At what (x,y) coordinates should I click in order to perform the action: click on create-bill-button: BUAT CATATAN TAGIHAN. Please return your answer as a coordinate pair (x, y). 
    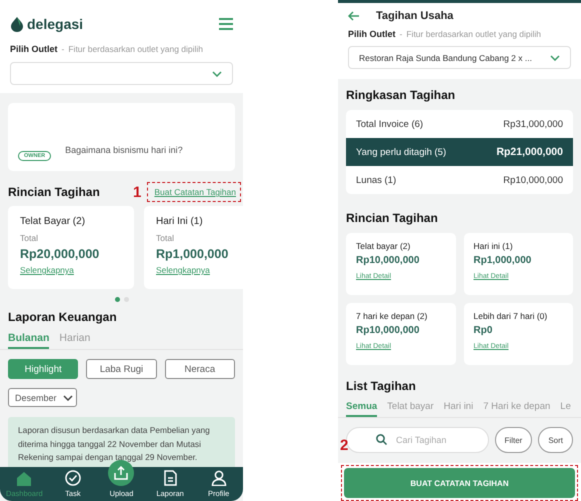
    Looking at the image, I should click on (459, 483).